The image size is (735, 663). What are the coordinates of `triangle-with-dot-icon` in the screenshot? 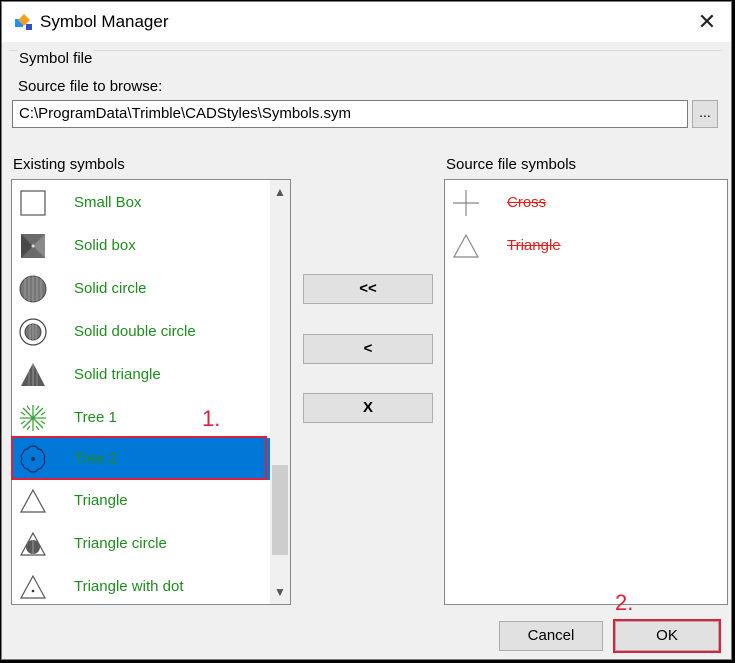 It's located at (33, 586).